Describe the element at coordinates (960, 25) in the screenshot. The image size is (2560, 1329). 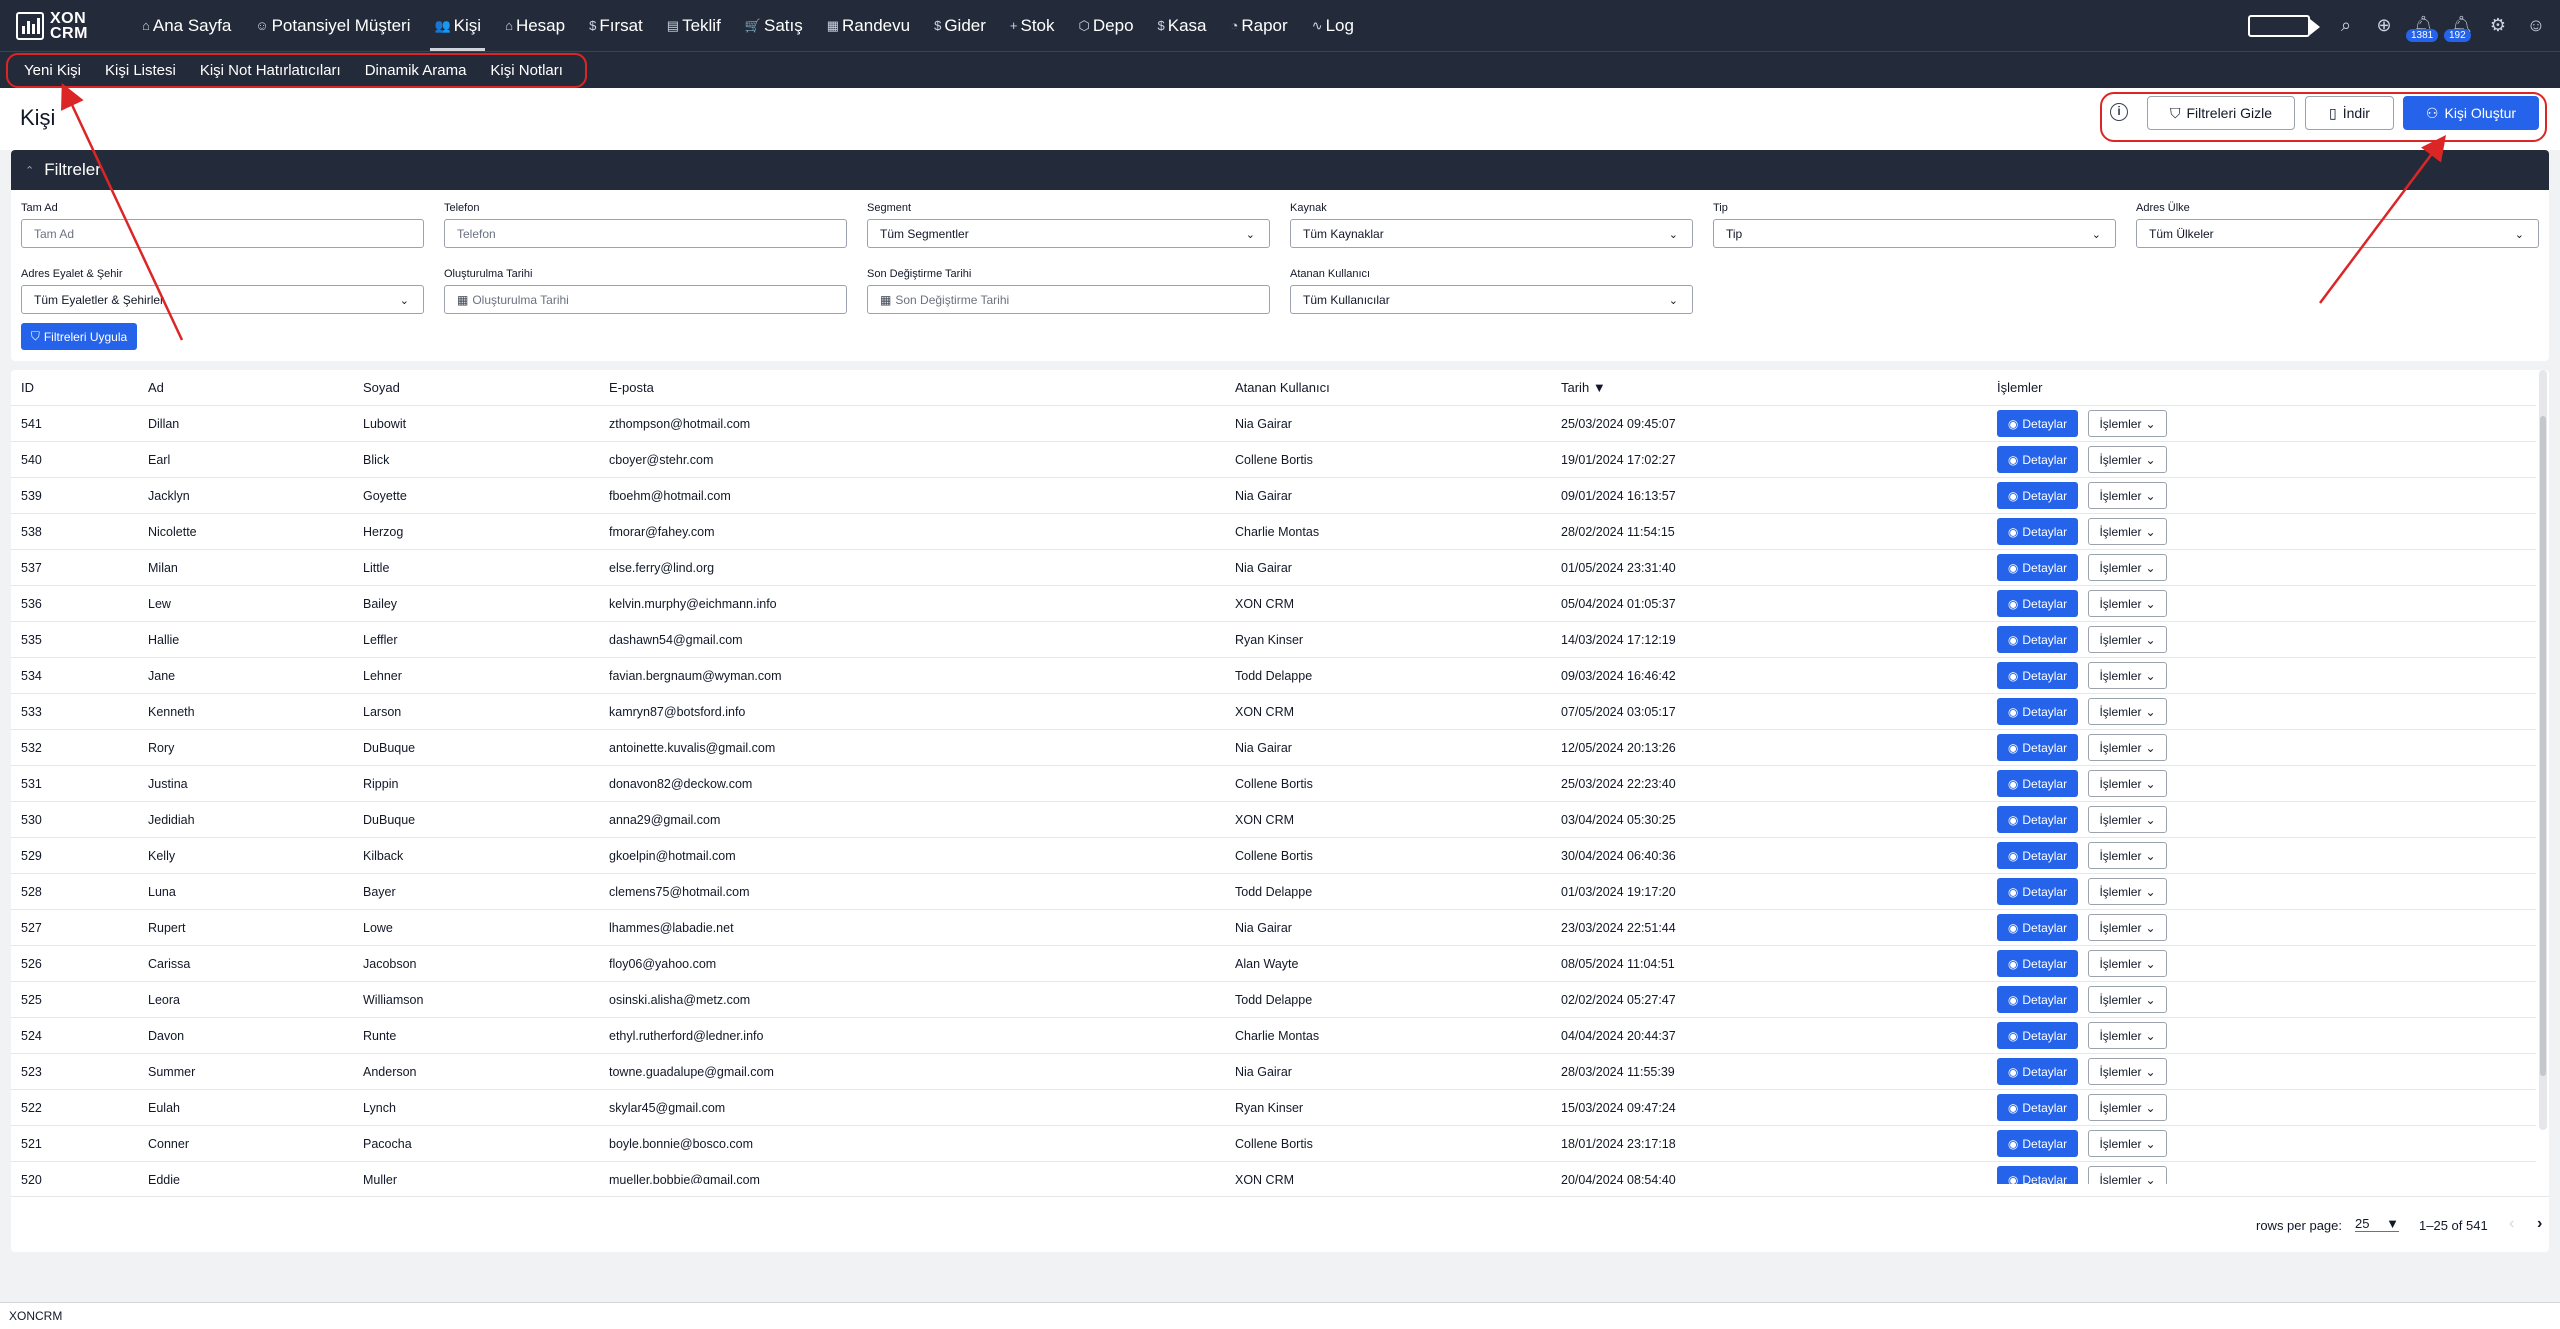
I see `nav-item: $ Gider` at that location.